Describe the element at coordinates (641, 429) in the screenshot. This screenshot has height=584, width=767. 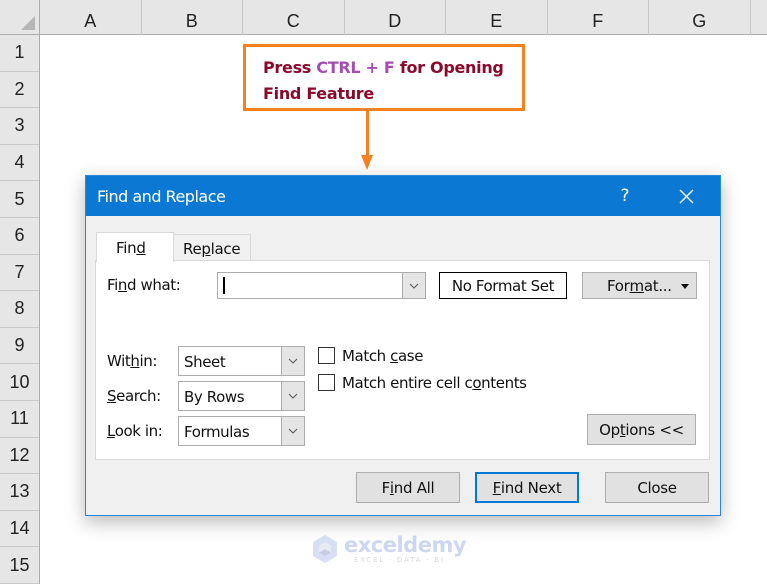
I see `options-button: Op t ions <<` at that location.